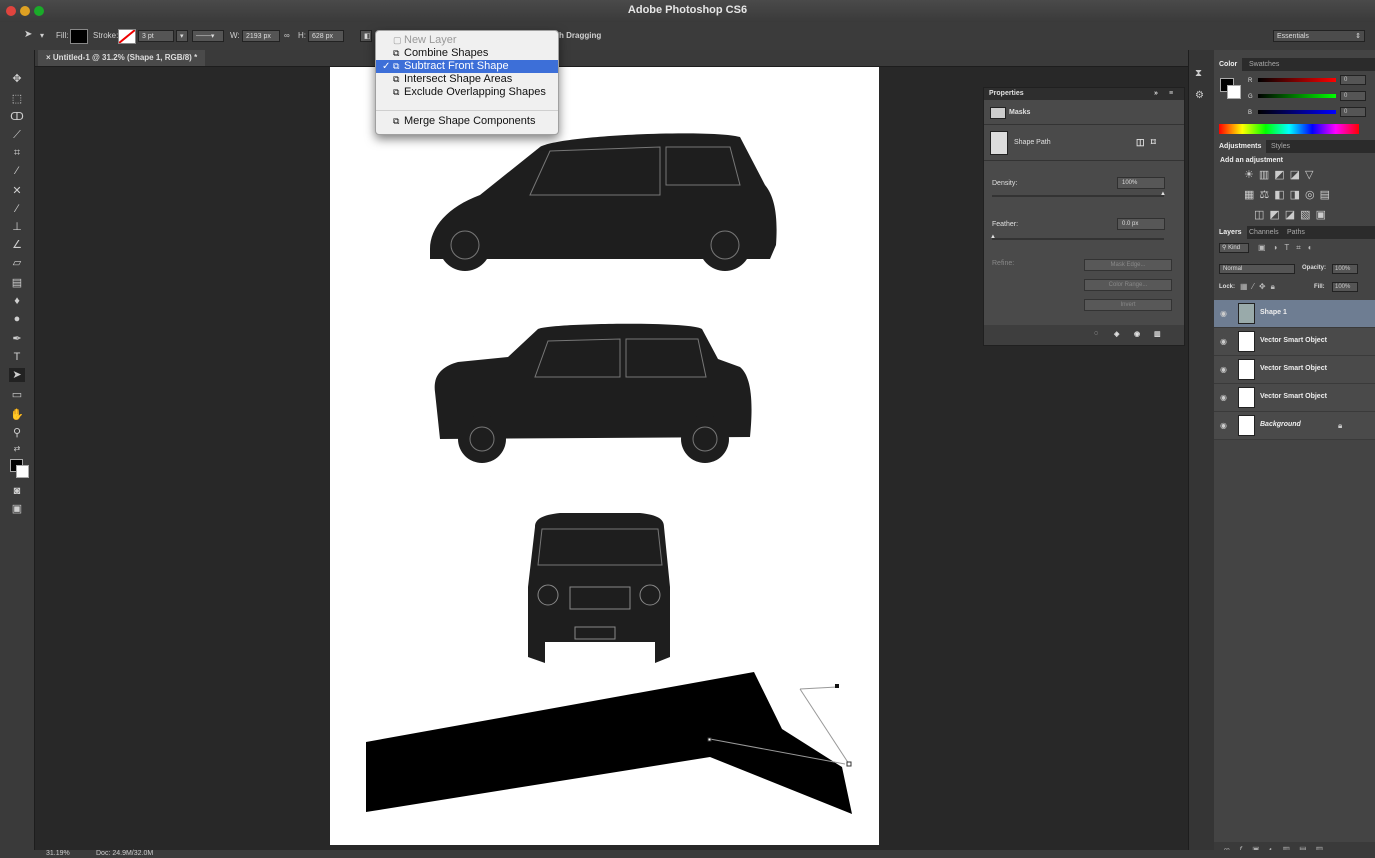 This screenshot has width=1375, height=858. Describe the element at coordinates (366, 36) in the screenshot. I see `path-operations-icon: ◧` at that location.